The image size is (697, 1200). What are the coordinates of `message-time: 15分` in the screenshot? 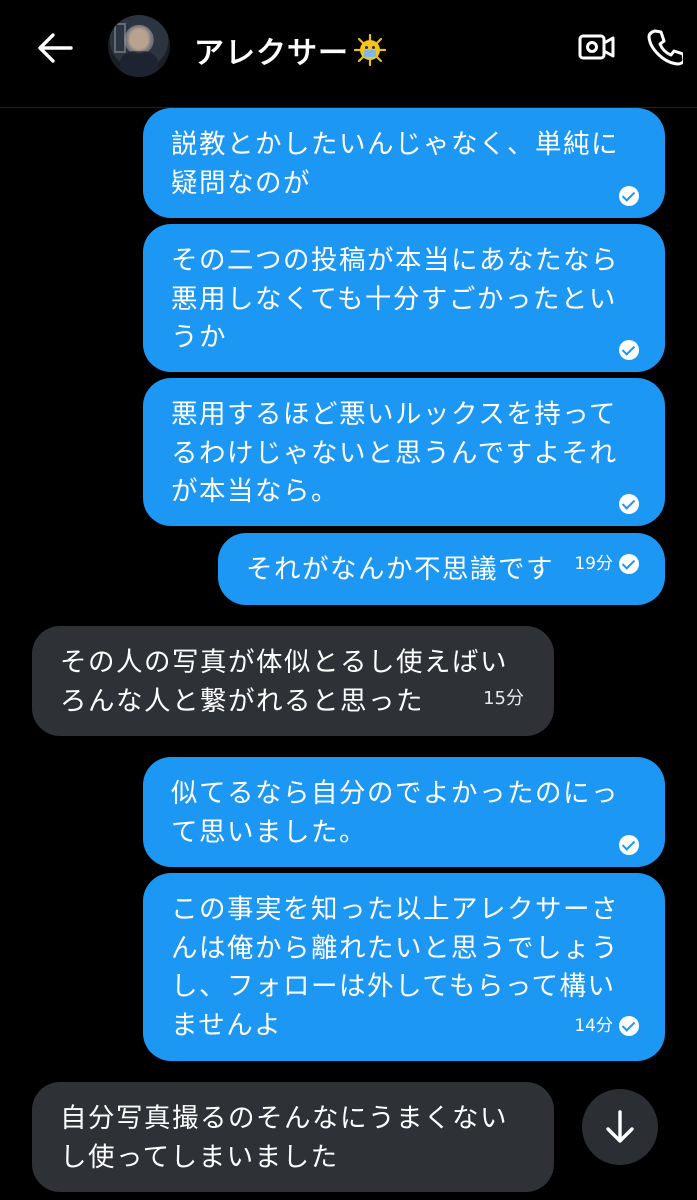 It's located at (503, 698).